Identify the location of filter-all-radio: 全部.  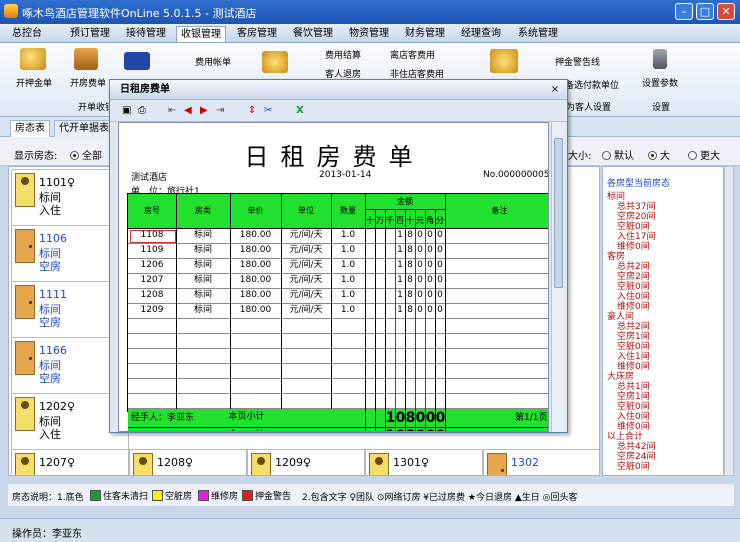
(86, 154).